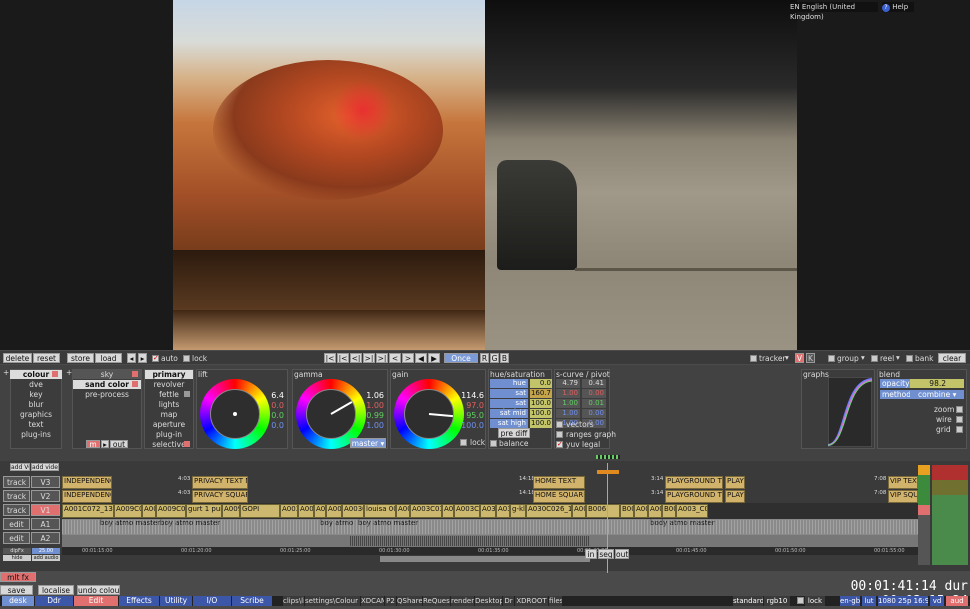 This screenshot has height=609, width=970. Describe the element at coordinates (463, 442) in the screenshot. I see `gain-lock-checkbox` at that location.